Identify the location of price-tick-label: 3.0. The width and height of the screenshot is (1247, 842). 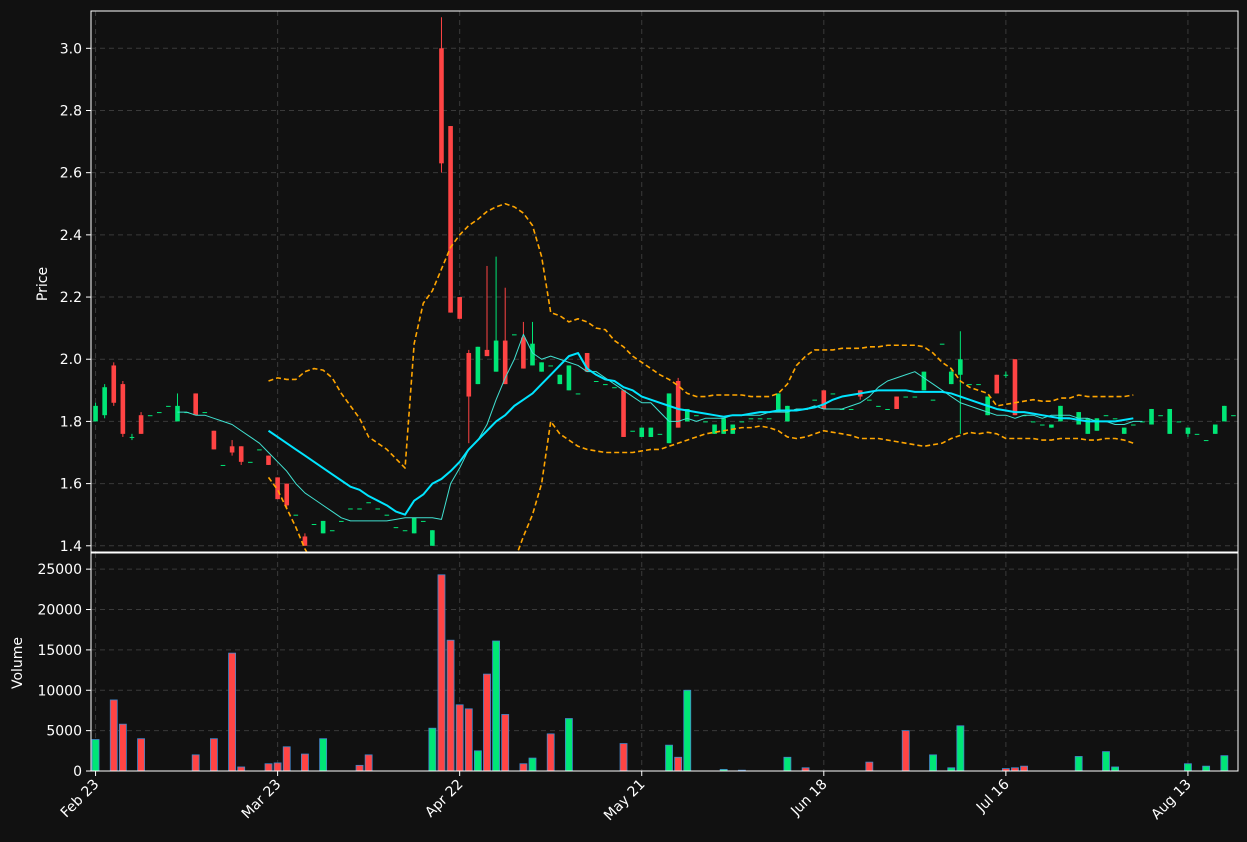
(71, 49).